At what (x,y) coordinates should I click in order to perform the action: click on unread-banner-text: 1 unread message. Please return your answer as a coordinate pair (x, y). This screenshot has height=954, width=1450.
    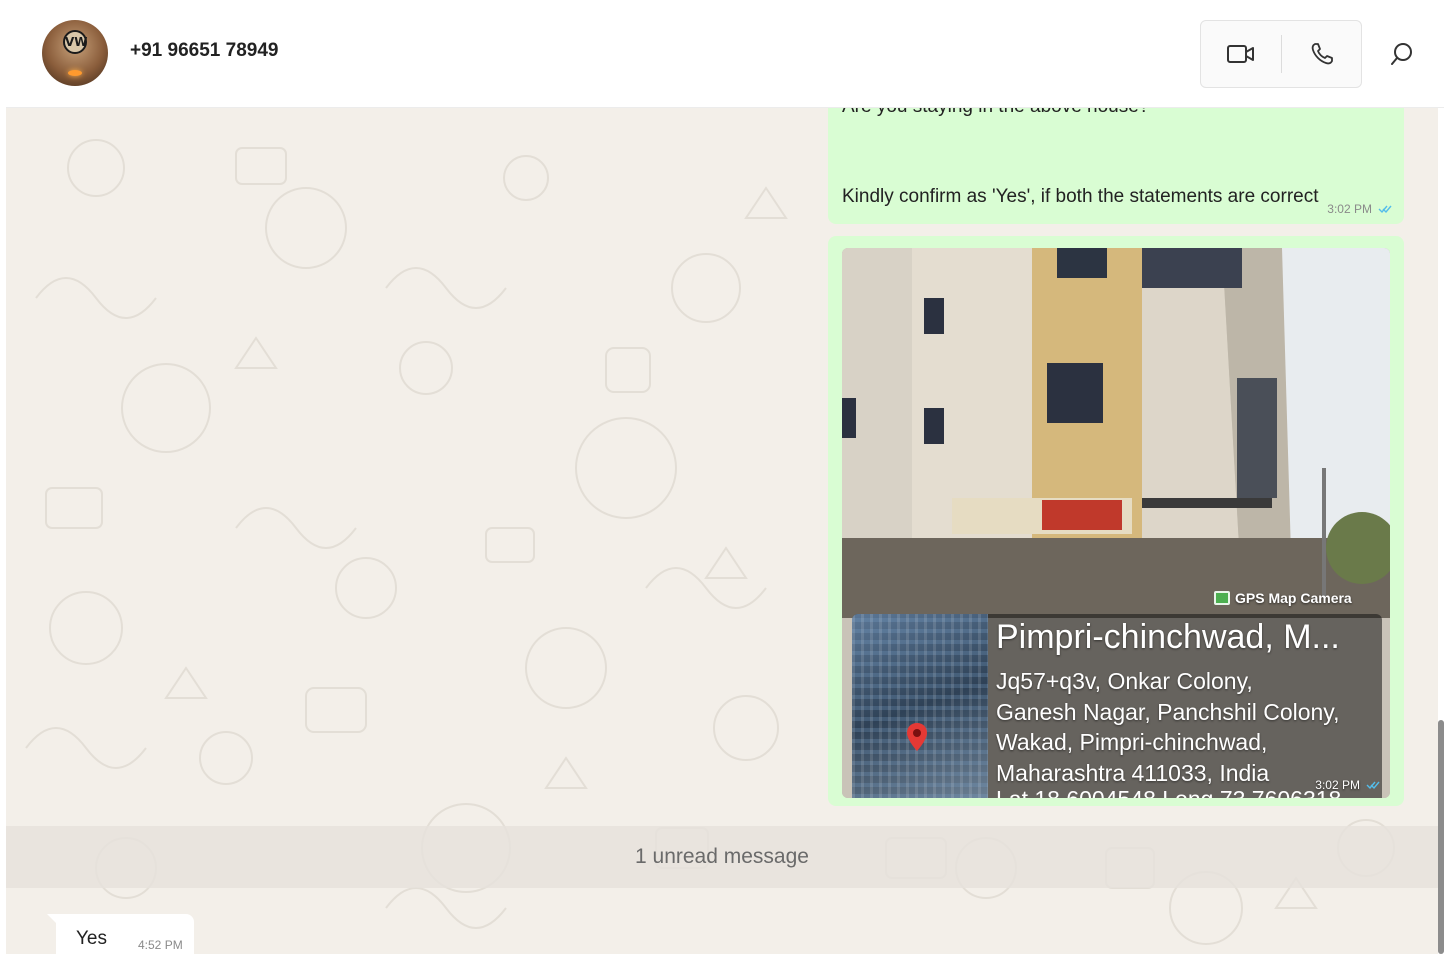
    Looking at the image, I should click on (722, 856).